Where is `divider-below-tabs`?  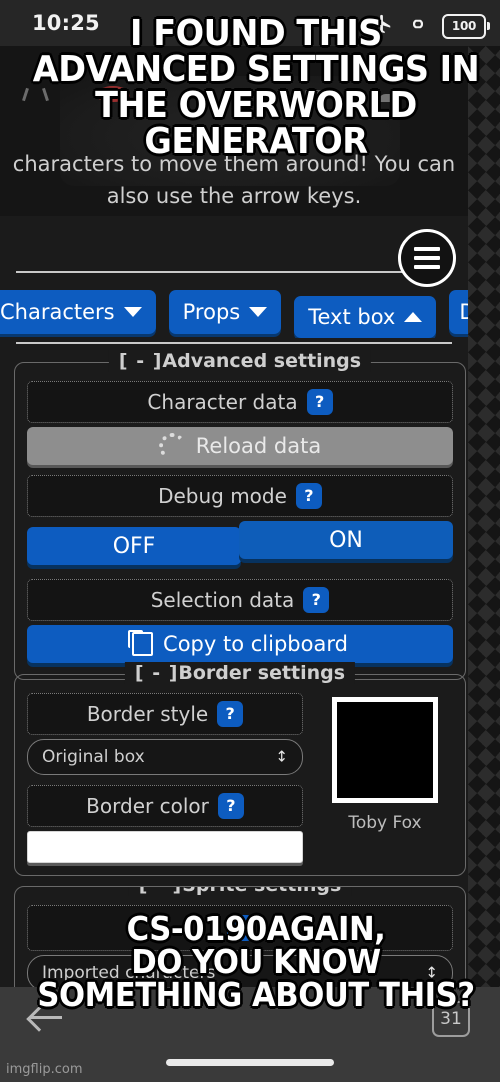 divider-below-tabs is located at coordinates (234, 343).